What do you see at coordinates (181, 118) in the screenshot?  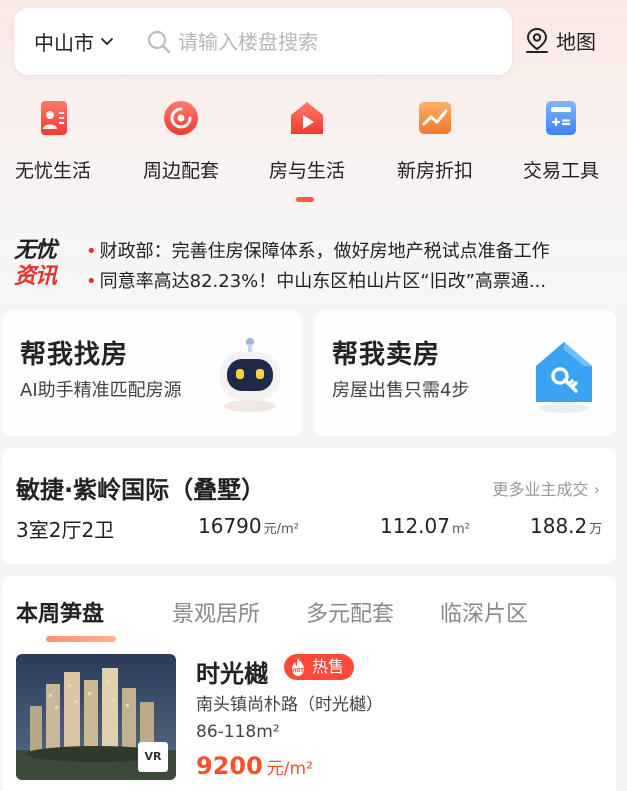 I see `target-icon` at bounding box center [181, 118].